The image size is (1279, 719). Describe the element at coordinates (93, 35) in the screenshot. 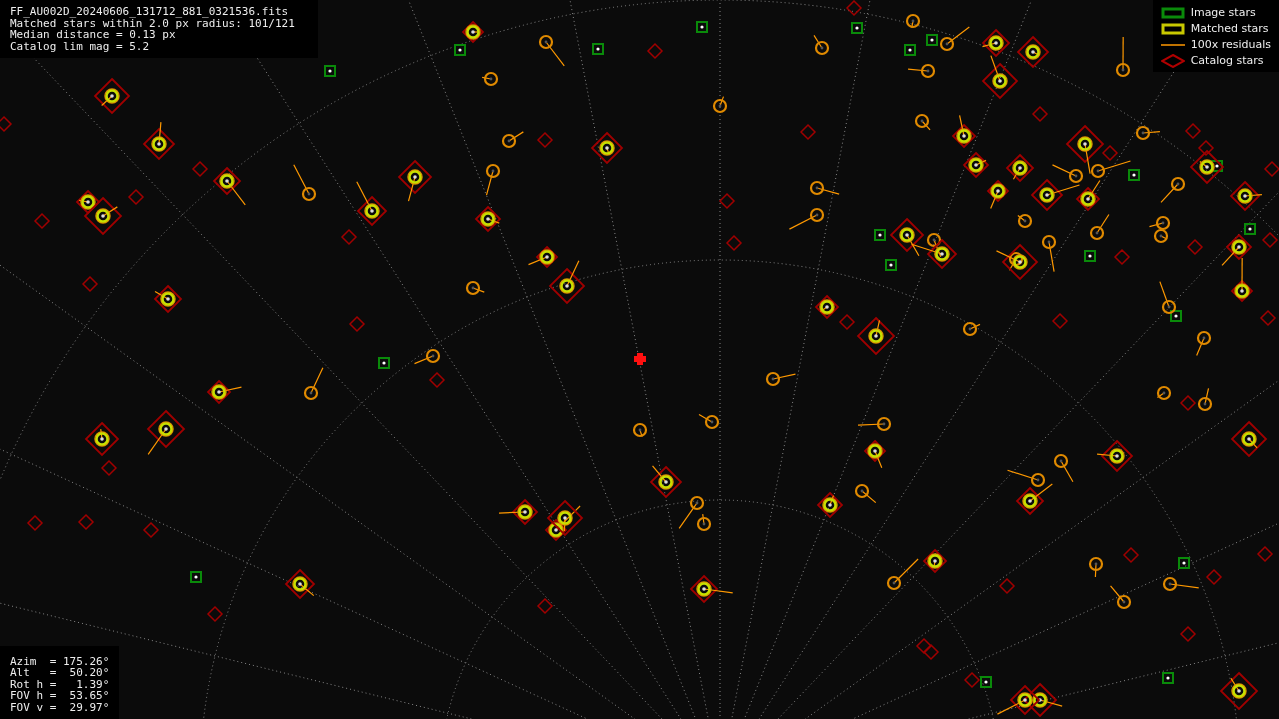

I see `info-text: Median distance = 0.13 px` at that location.